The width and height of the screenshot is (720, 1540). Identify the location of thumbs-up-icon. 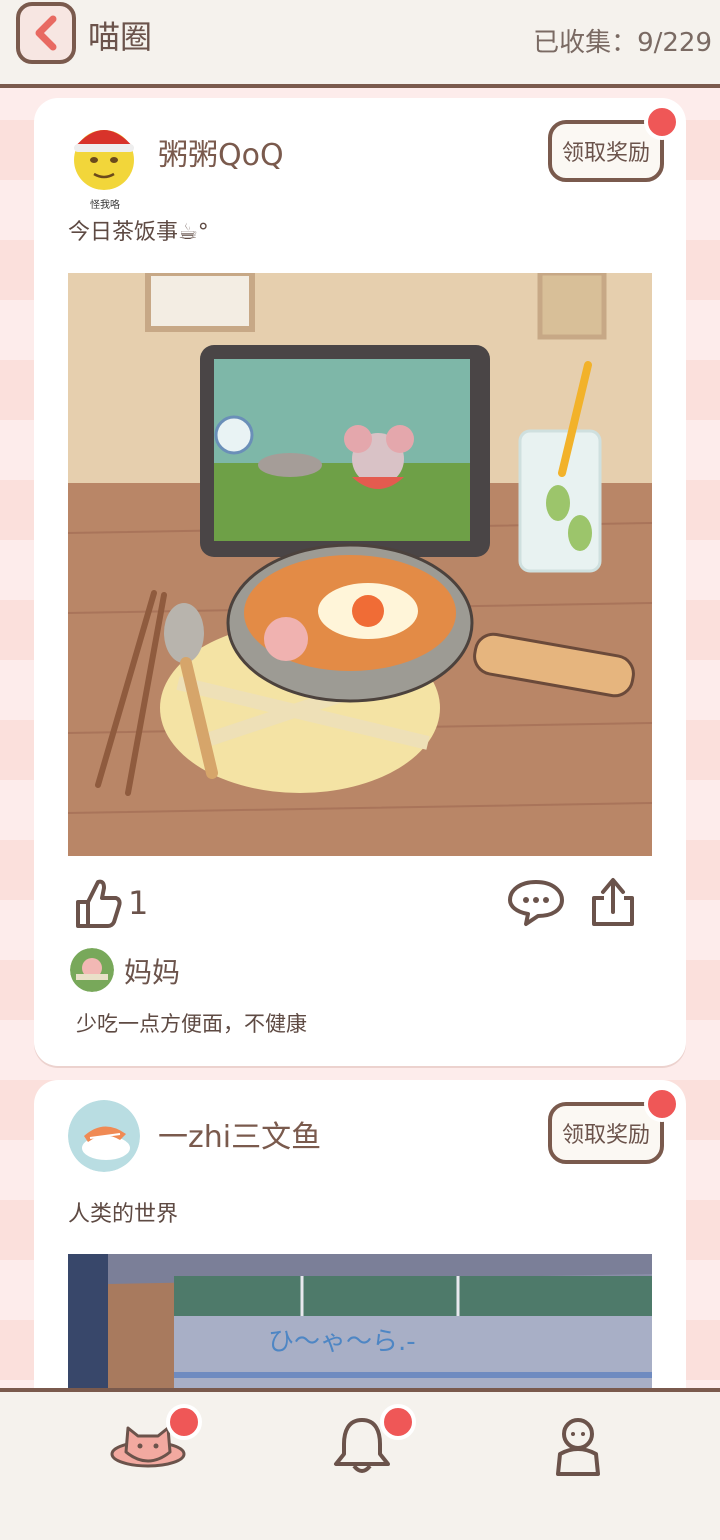
(98, 903).